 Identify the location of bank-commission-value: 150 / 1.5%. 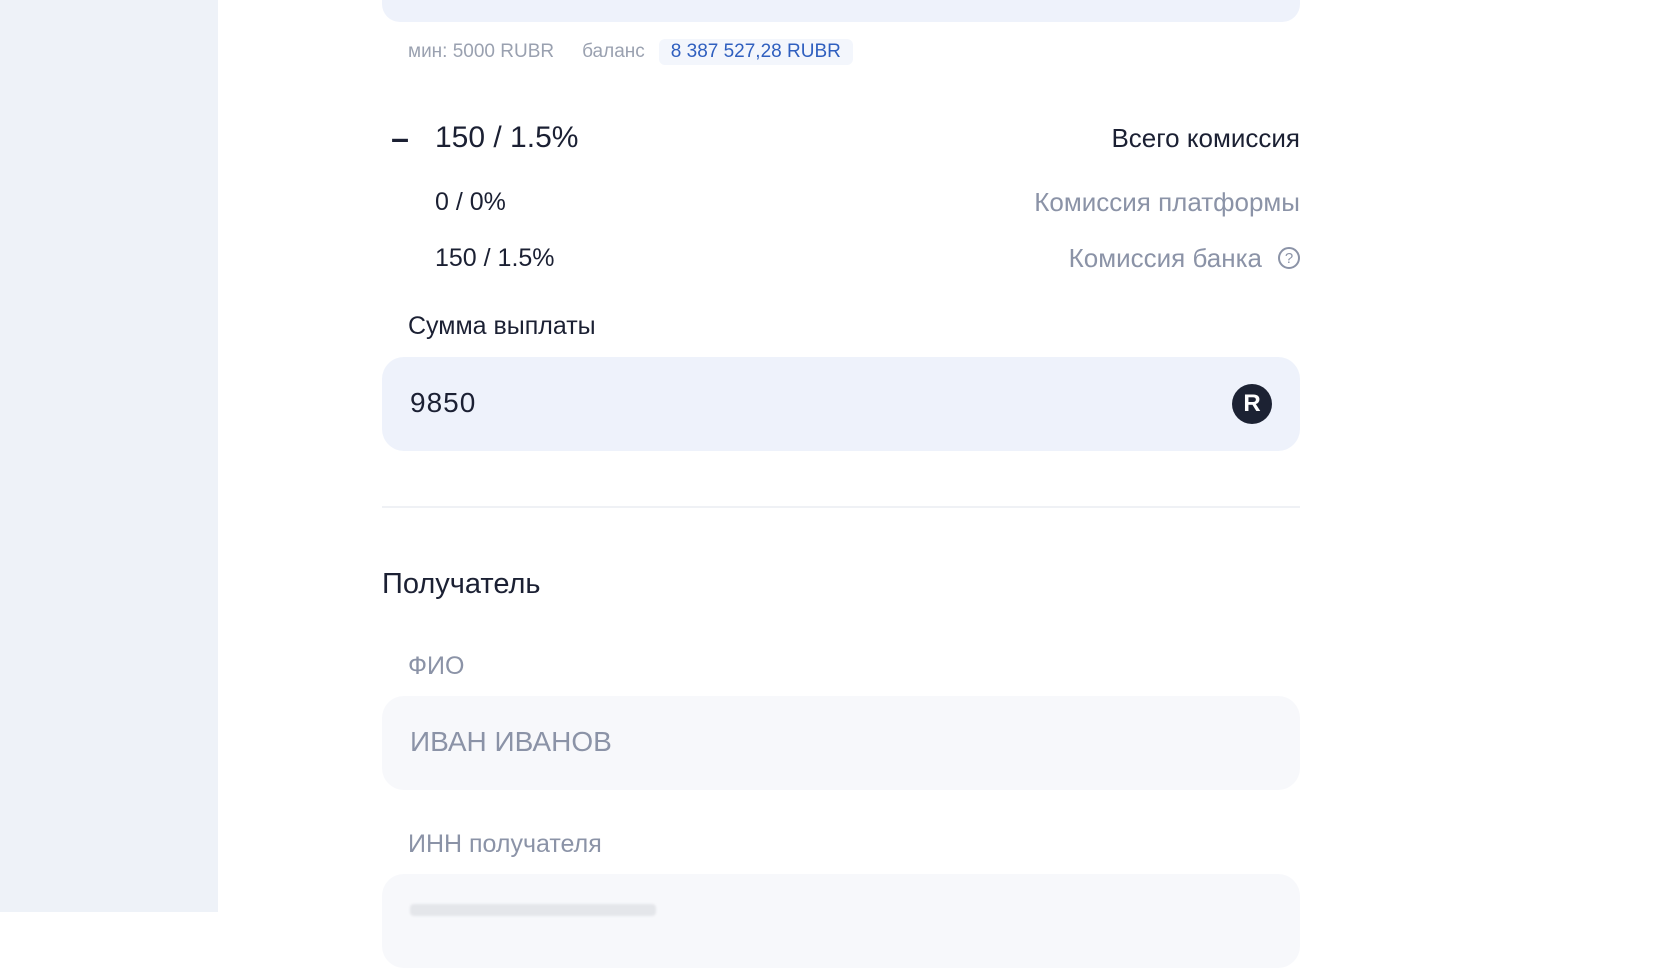
(495, 257).